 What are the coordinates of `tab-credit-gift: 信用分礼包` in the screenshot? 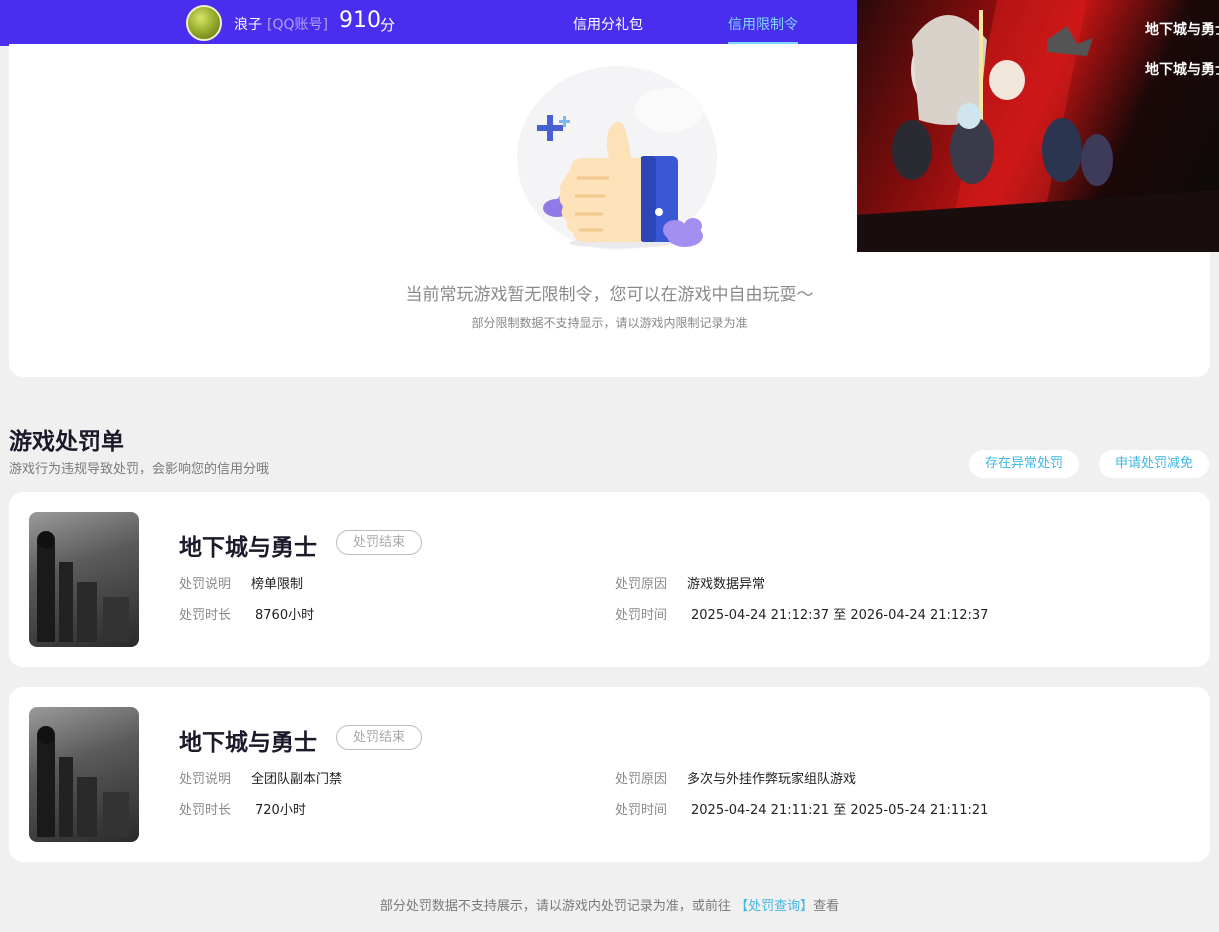 It's located at (608, 24).